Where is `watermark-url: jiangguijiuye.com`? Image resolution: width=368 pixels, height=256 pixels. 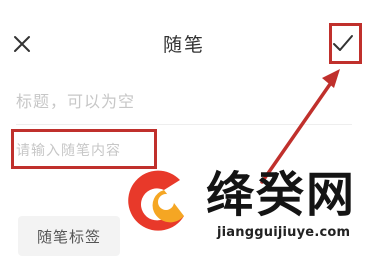 watermark-url: jiangguijiuye.com is located at coordinates (284, 232).